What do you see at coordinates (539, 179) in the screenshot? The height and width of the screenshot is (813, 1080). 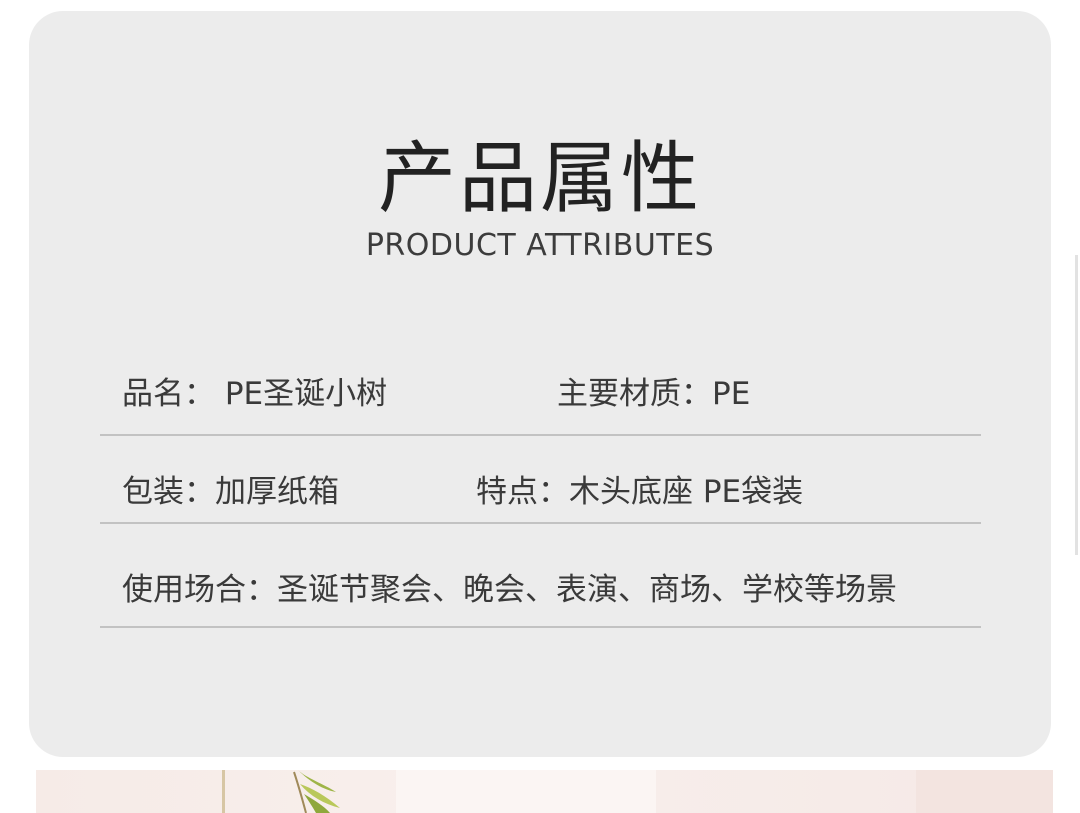 I see `page-title: 产品属性` at bounding box center [539, 179].